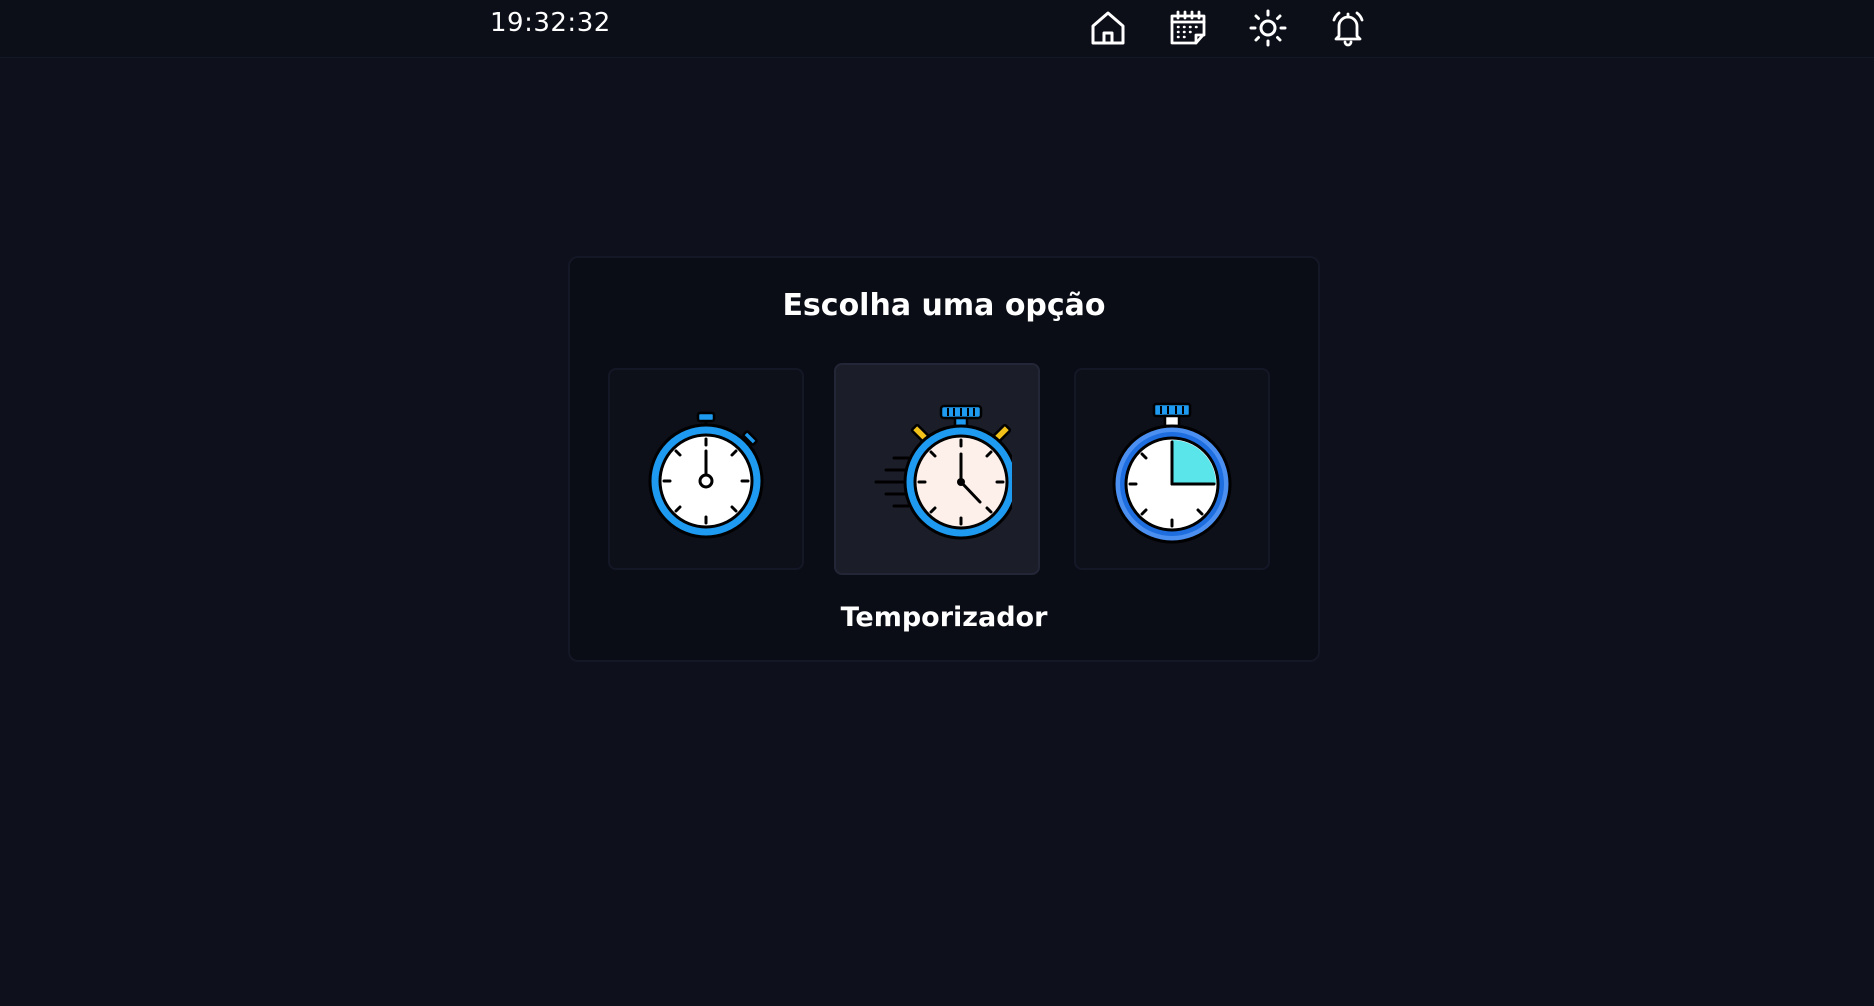  Describe the element at coordinates (550, 23) in the screenshot. I see `clock-time: 19:32:32` at that location.